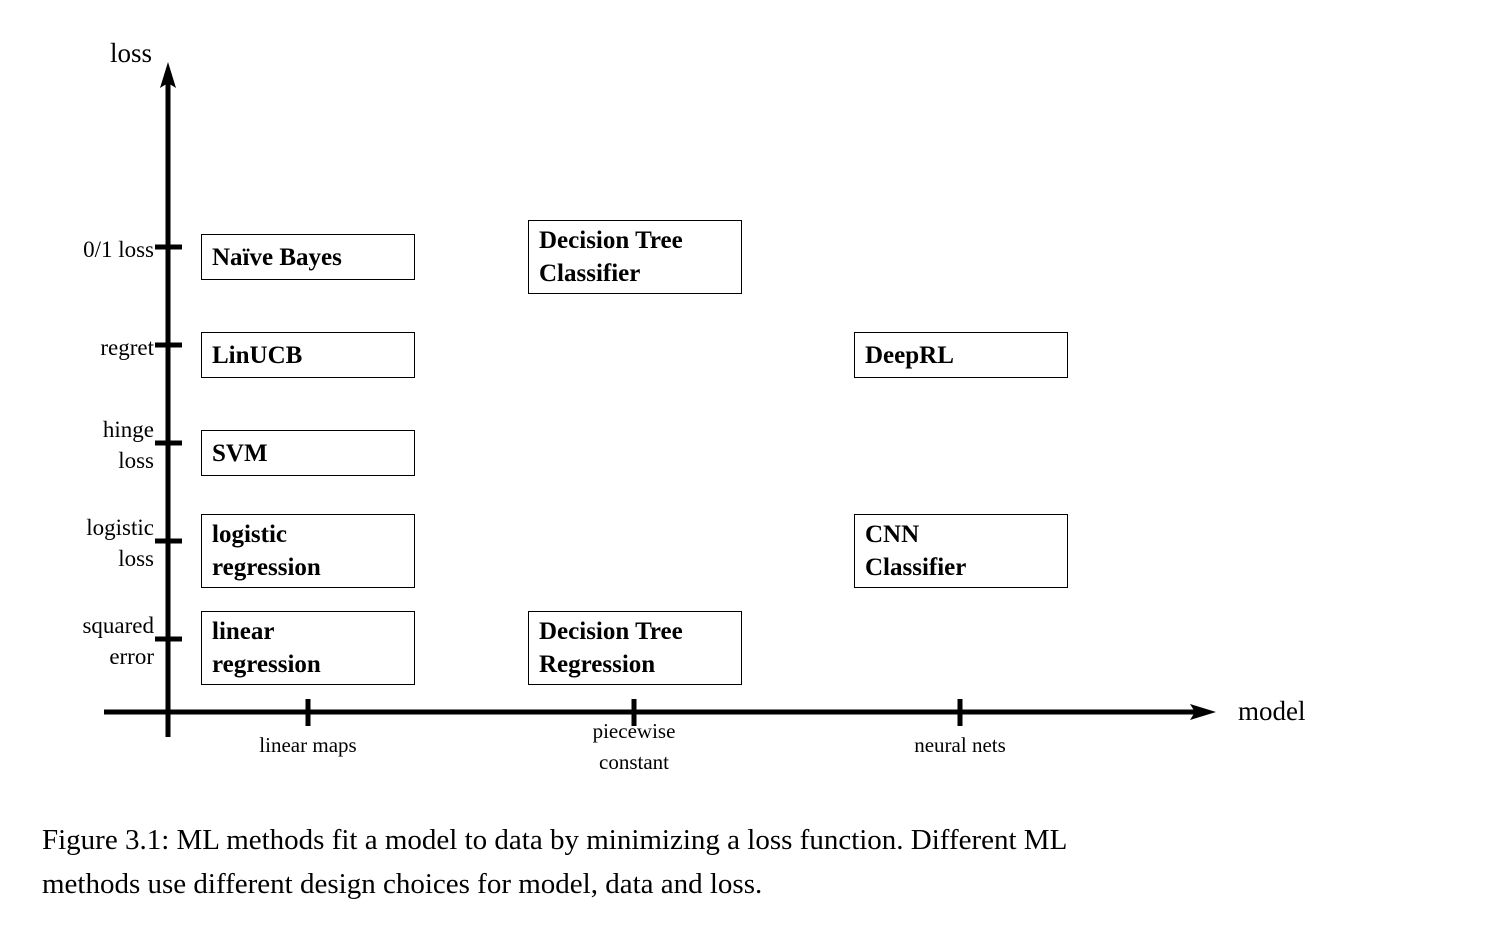 The width and height of the screenshot is (1498, 928). I want to click on method-box-naive-bayes: Naïve Bayes, so click(308, 257).